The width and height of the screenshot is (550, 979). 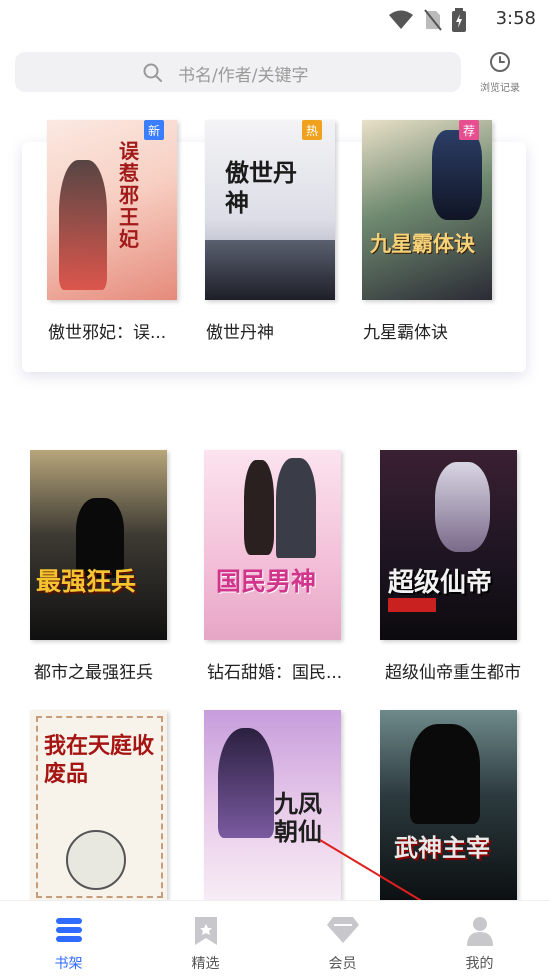 I want to click on bottom-tab-bar: 书架 精选 会员 我的, so click(x=275, y=939).